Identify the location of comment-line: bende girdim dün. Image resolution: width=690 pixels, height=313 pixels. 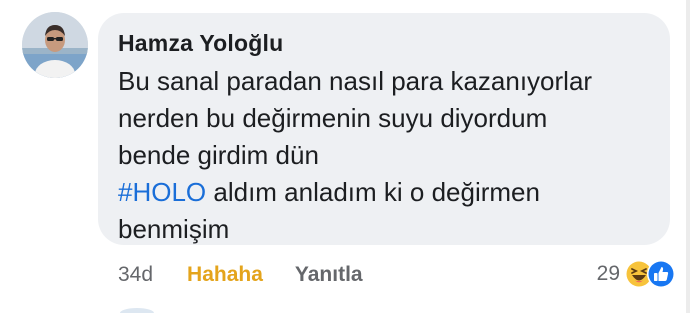
(218, 155).